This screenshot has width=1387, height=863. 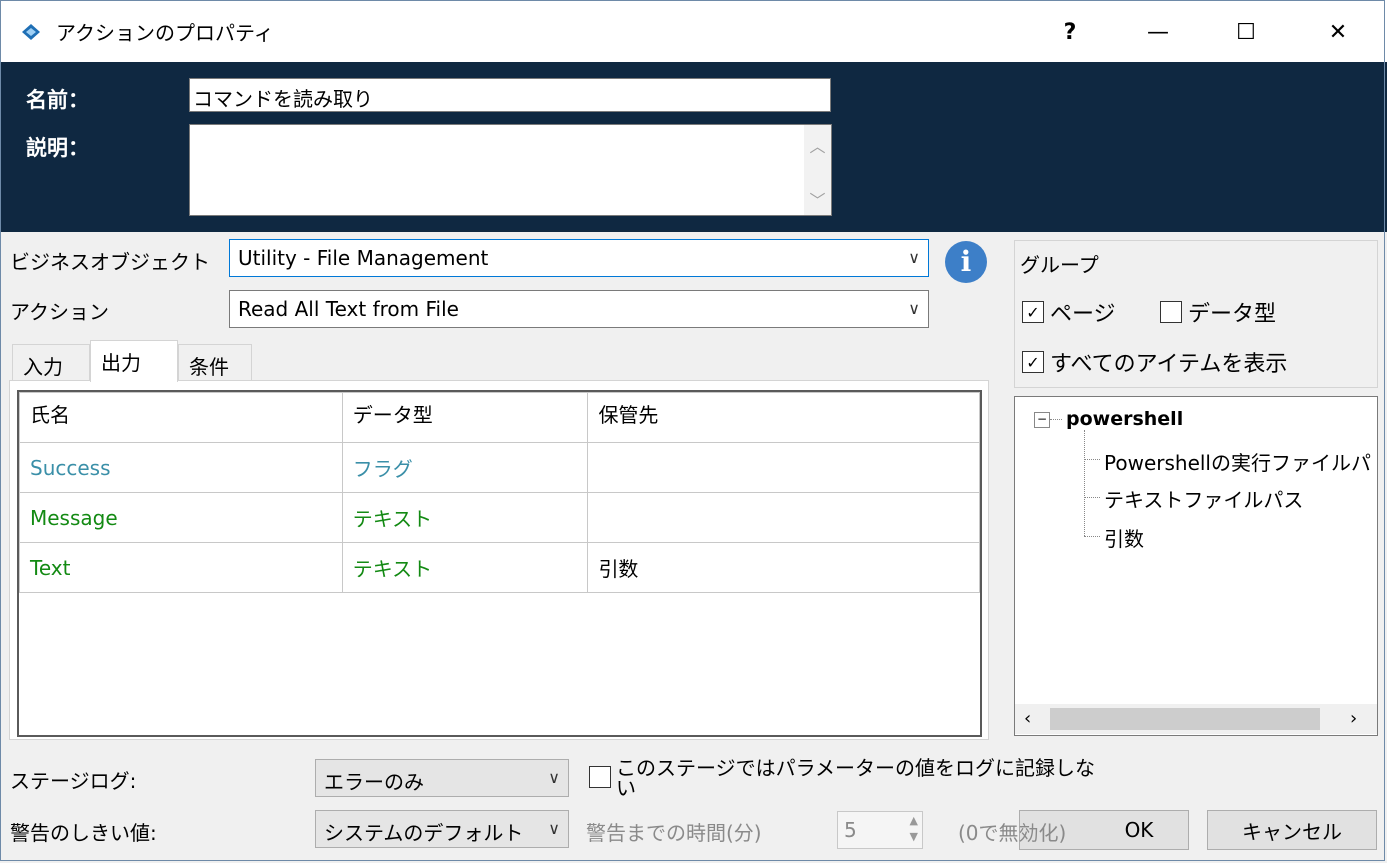 What do you see at coordinates (855, 768) in the screenshot?
I see `no-log-label-line1: このステージではパラメーターの値をログに記録しな` at bounding box center [855, 768].